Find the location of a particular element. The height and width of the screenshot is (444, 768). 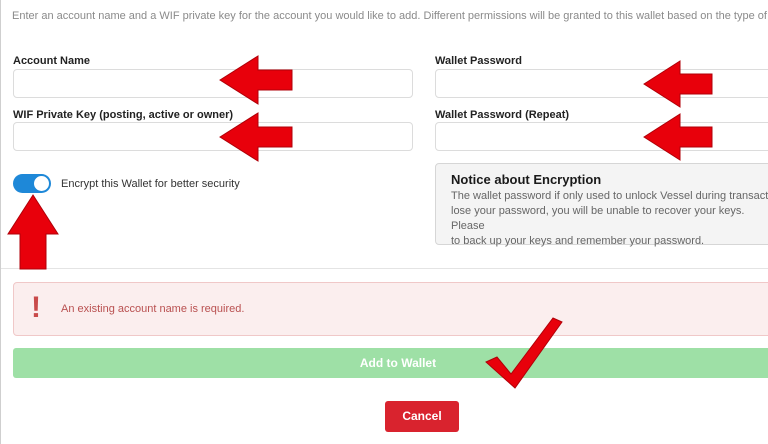

wallet-password-repeat-input is located at coordinates (601, 136).